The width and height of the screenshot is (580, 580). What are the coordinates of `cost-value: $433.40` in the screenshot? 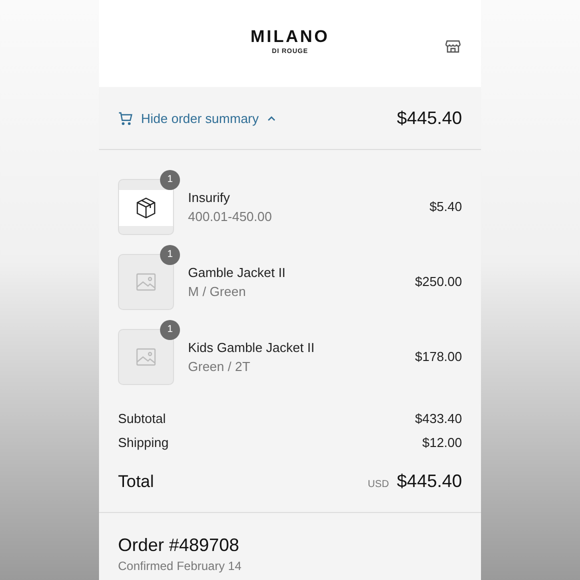 It's located at (438, 418).